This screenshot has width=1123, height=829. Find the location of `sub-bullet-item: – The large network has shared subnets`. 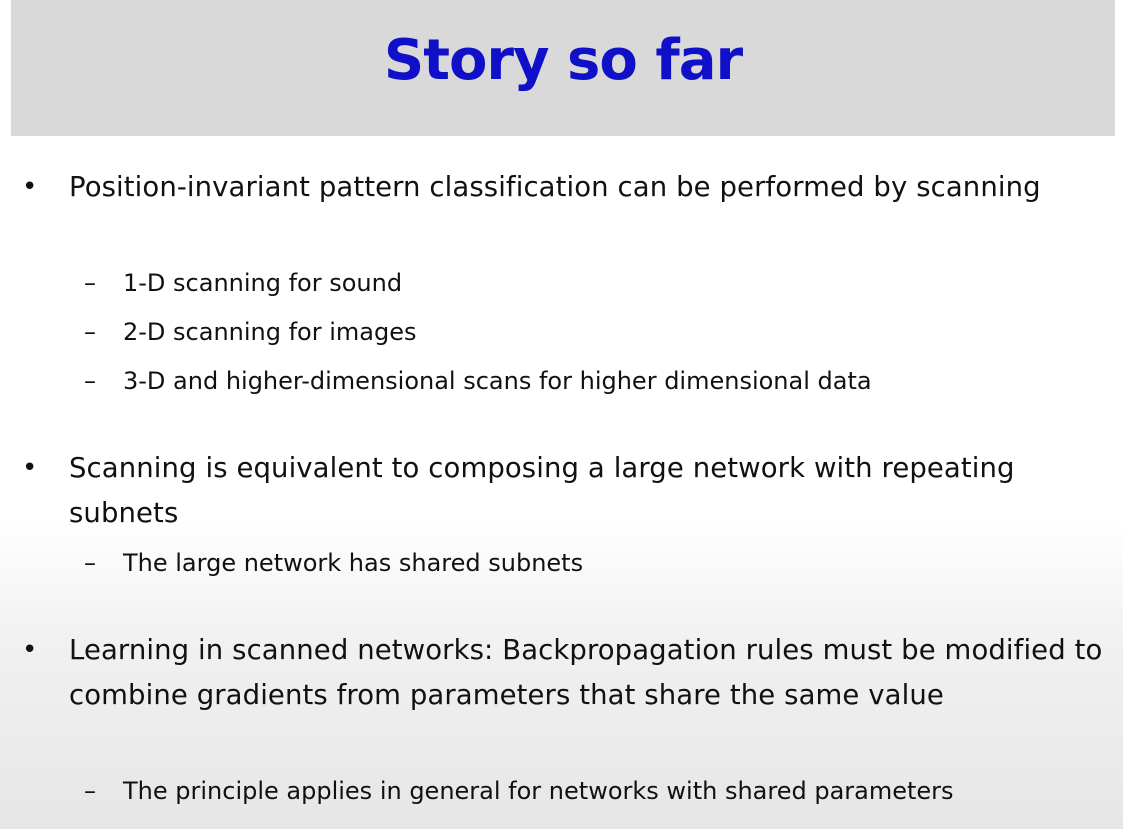

sub-bullet-item: – The large network has shared subnets is located at coordinates (561, 563).